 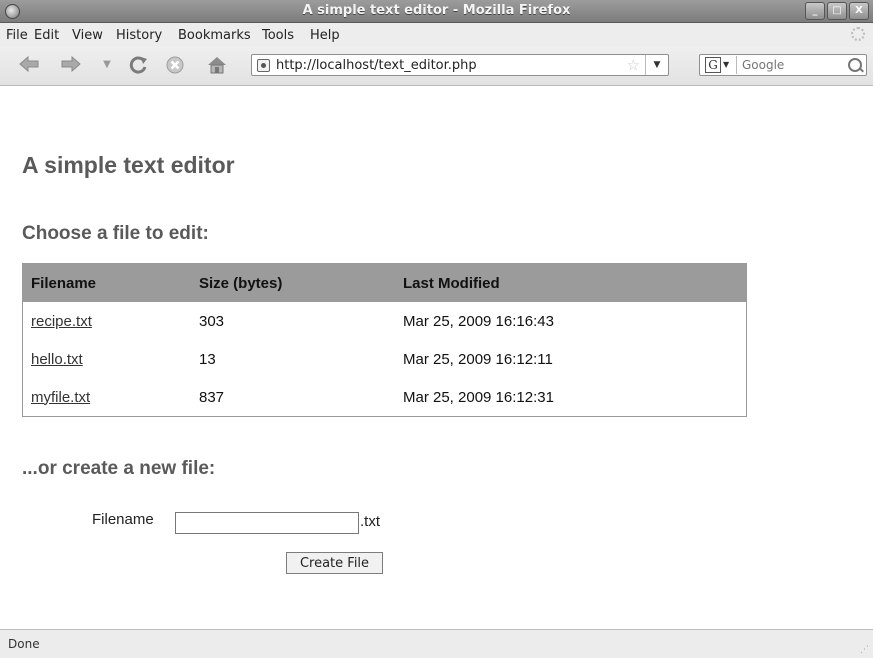 What do you see at coordinates (107, 359) in the screenshot?
I see `filename-cell: hello.txt` at bounding box center [107, 359].